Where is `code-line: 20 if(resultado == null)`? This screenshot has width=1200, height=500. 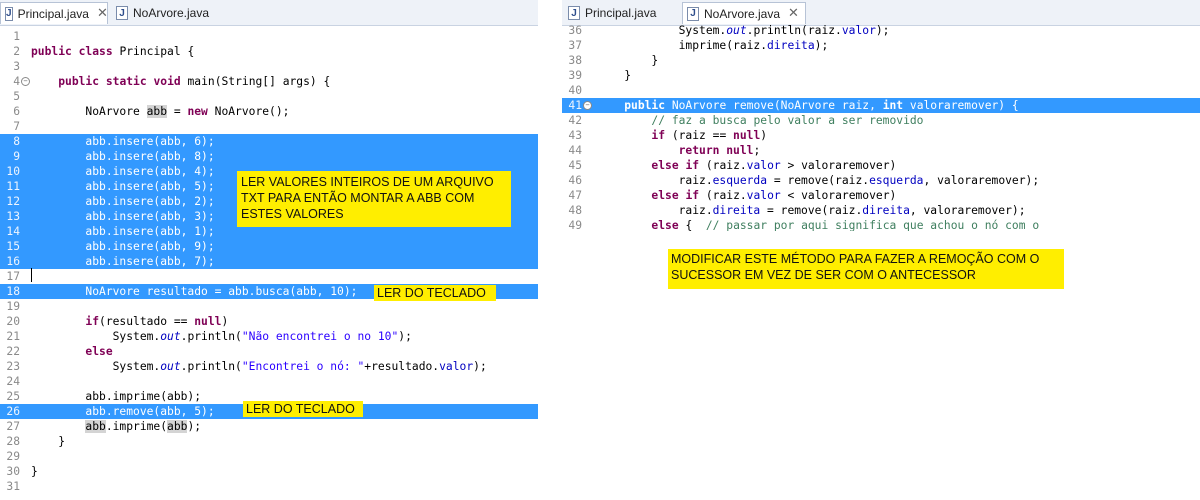 code-line: 20 if(resultado == null) is located at coordinates (269, 321).